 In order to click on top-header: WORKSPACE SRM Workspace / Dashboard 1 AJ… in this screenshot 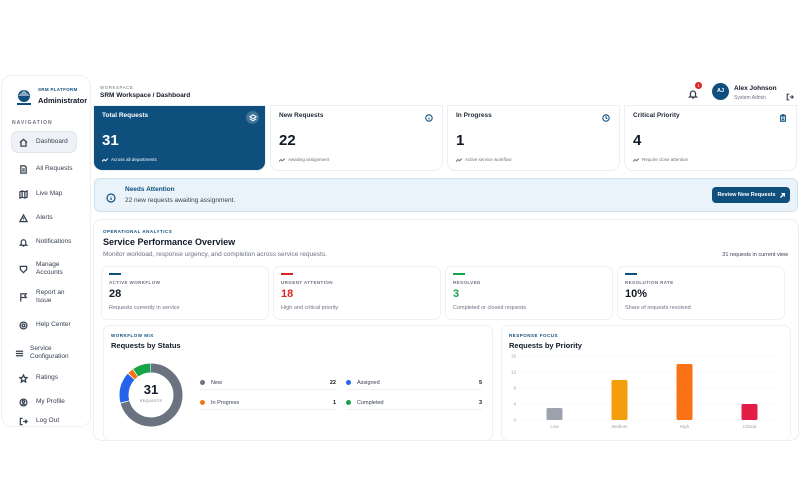, I will do `click(447, 91)`.